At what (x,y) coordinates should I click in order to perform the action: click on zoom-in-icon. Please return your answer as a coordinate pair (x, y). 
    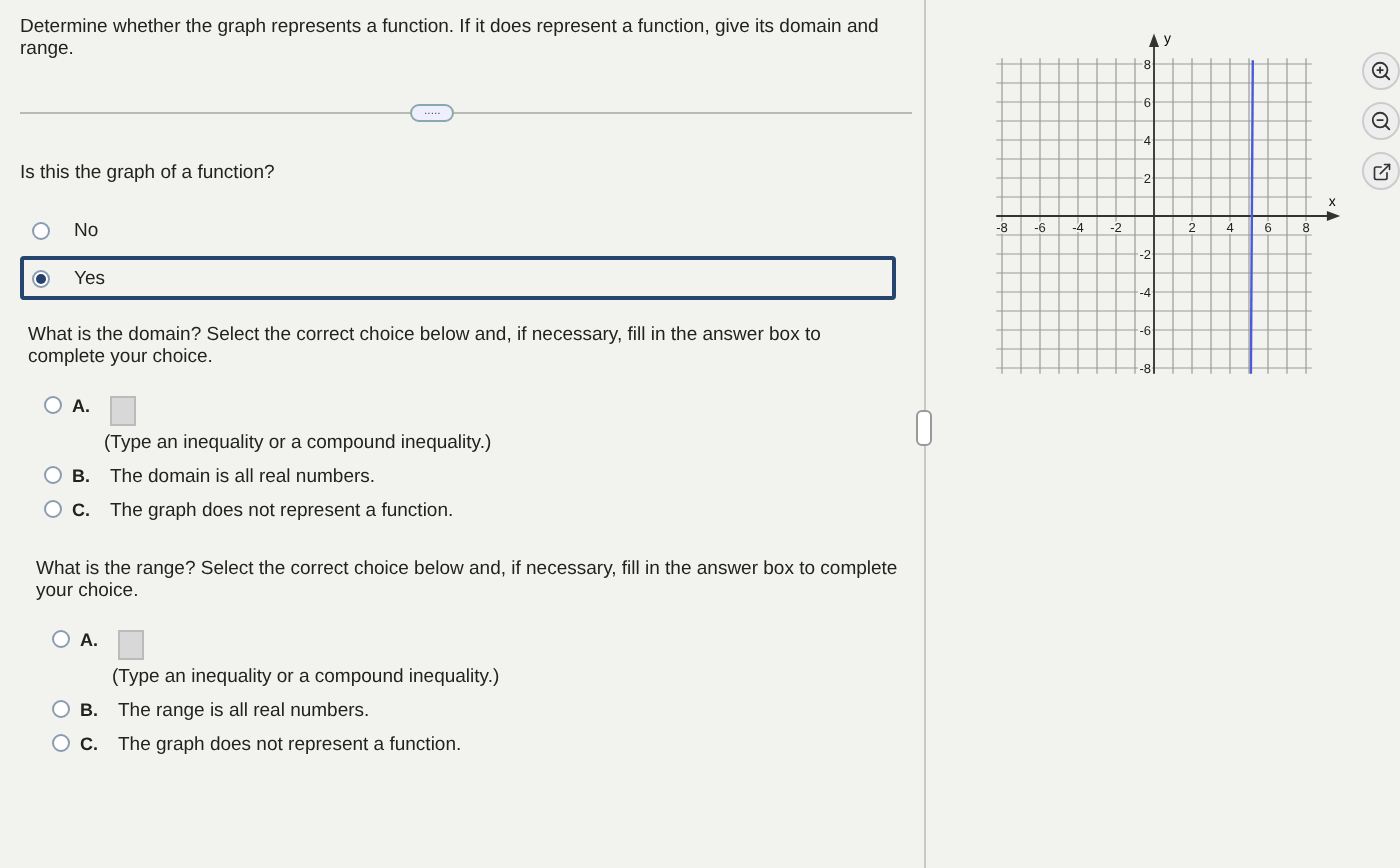
    Looking at the image, I should click on (1381, 71).